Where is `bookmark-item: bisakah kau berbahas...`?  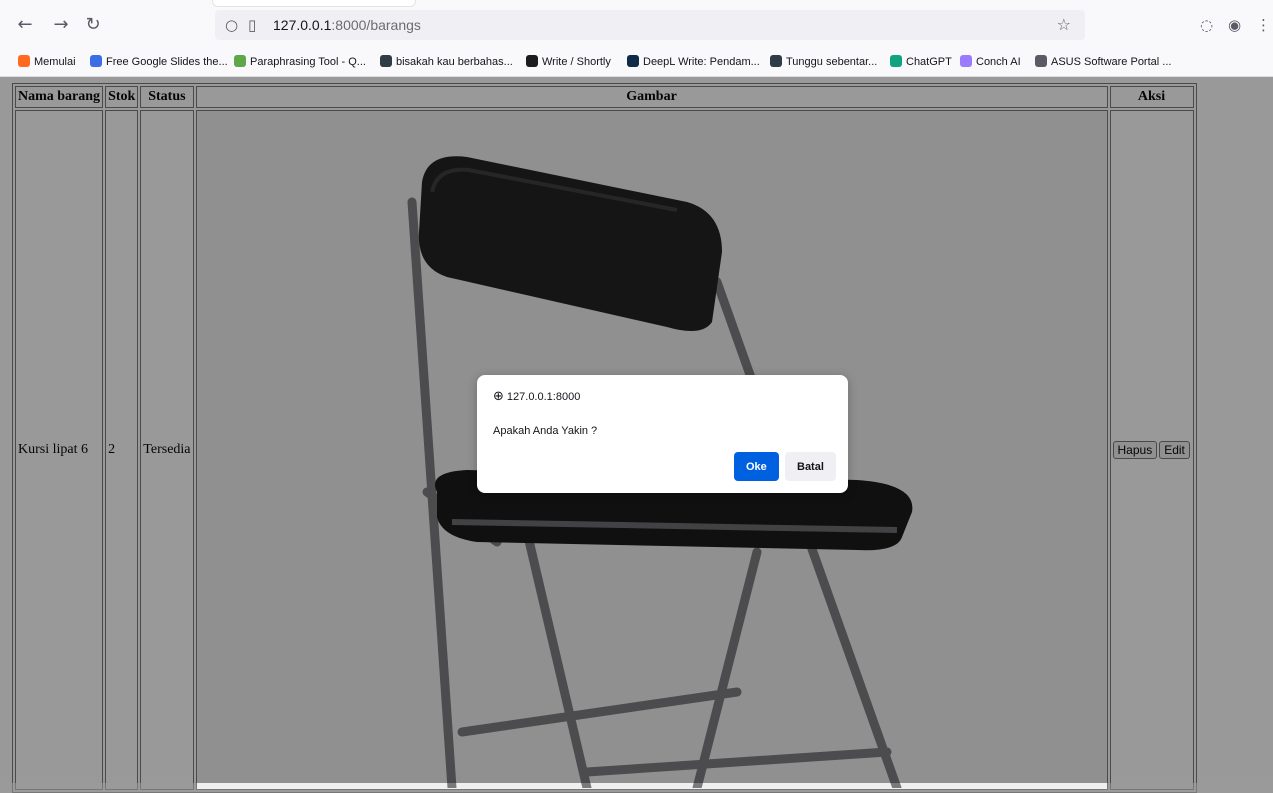
bookmark-item: bisakah kau berbahas... is located at coordinates (446, 62).